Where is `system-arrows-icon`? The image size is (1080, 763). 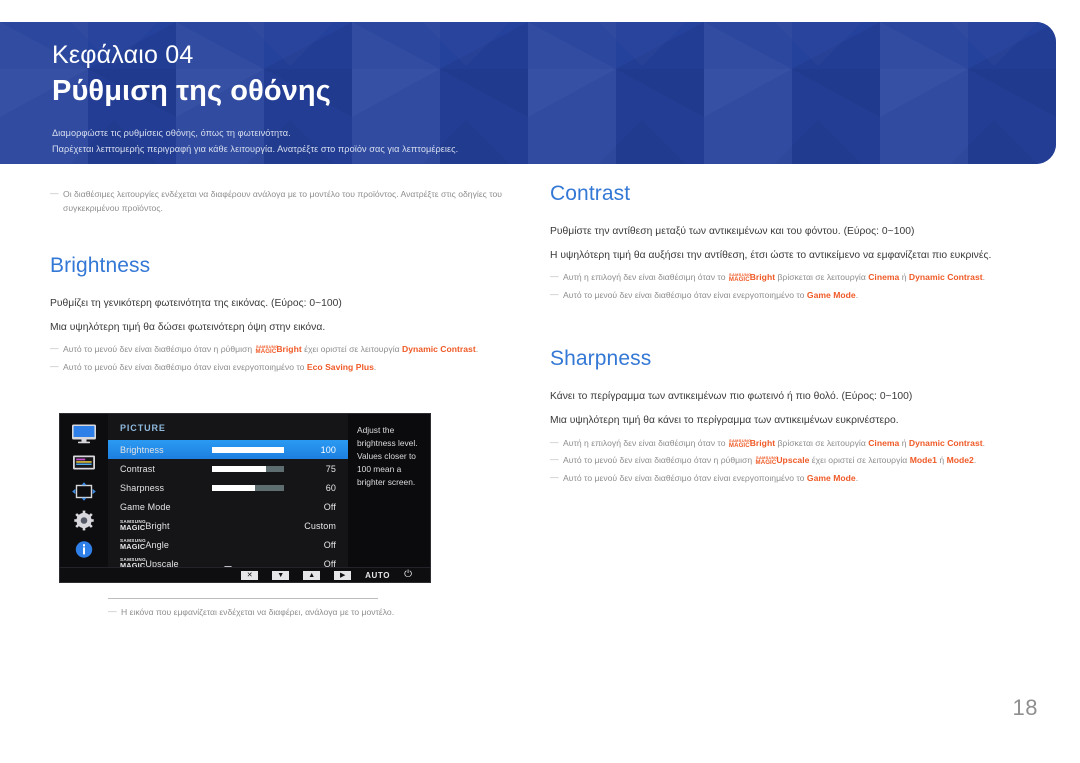
system-arrows-icon is located at coordinates (84, 491).